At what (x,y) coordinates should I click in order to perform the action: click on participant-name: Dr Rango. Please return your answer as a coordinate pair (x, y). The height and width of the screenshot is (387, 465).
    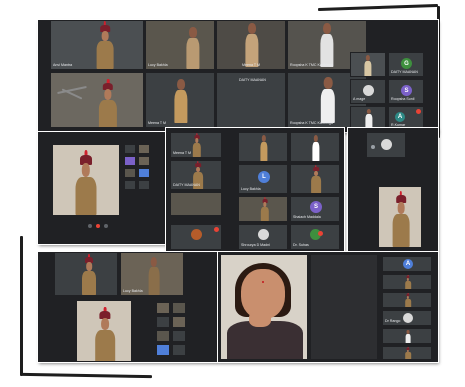
    Looking at the image, I should click on (393, 321).